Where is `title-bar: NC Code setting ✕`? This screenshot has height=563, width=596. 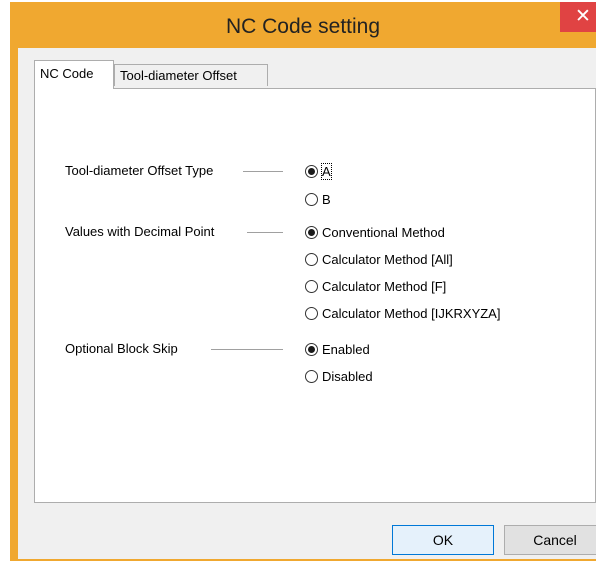
title-bar: NC Code setting ✕ is located at coordinates (303, 25).